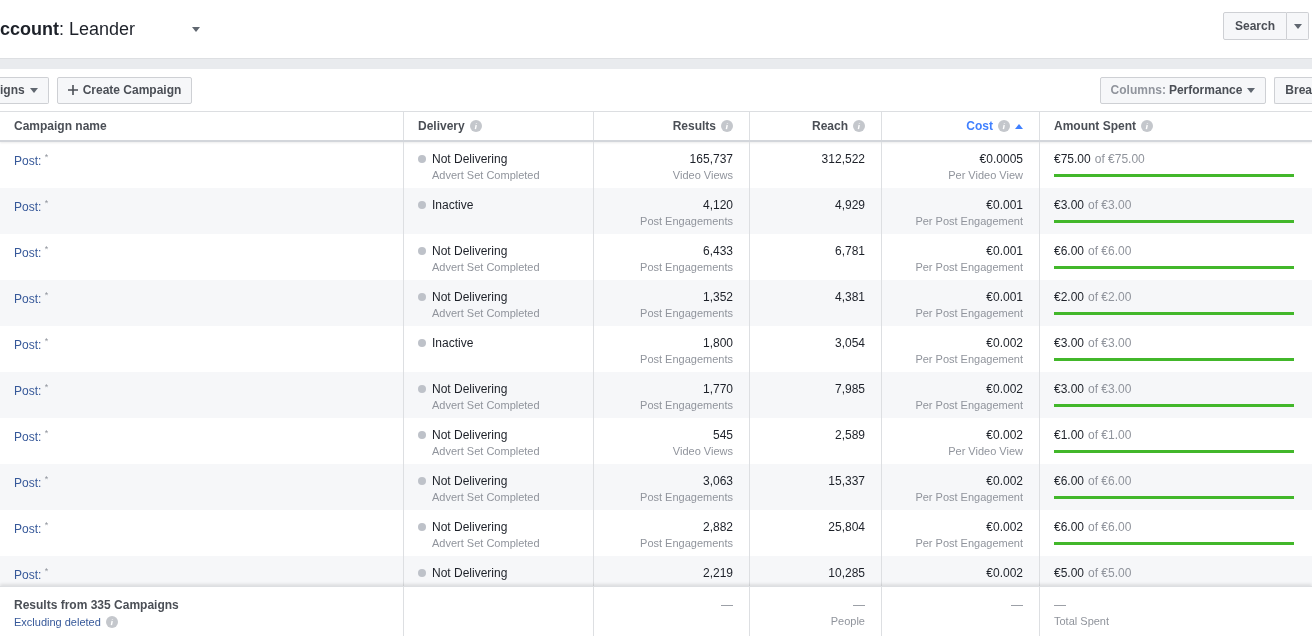 Image resolution: width=1312 pixels, height=636 pixels. Describe the element at coordinates (717, 205) in the screenshot. I see `results-value: 4,120` at that location.